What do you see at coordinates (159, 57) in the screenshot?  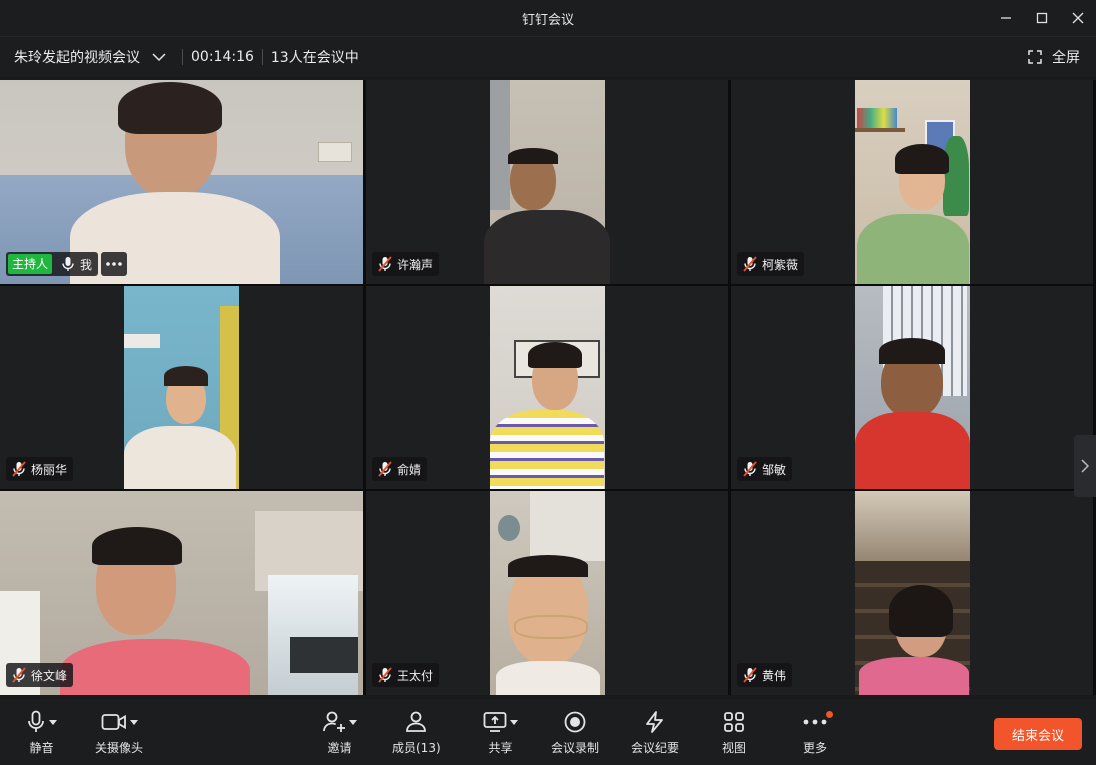 I see `chevron-down-icon` at bounding box center [159, 57].